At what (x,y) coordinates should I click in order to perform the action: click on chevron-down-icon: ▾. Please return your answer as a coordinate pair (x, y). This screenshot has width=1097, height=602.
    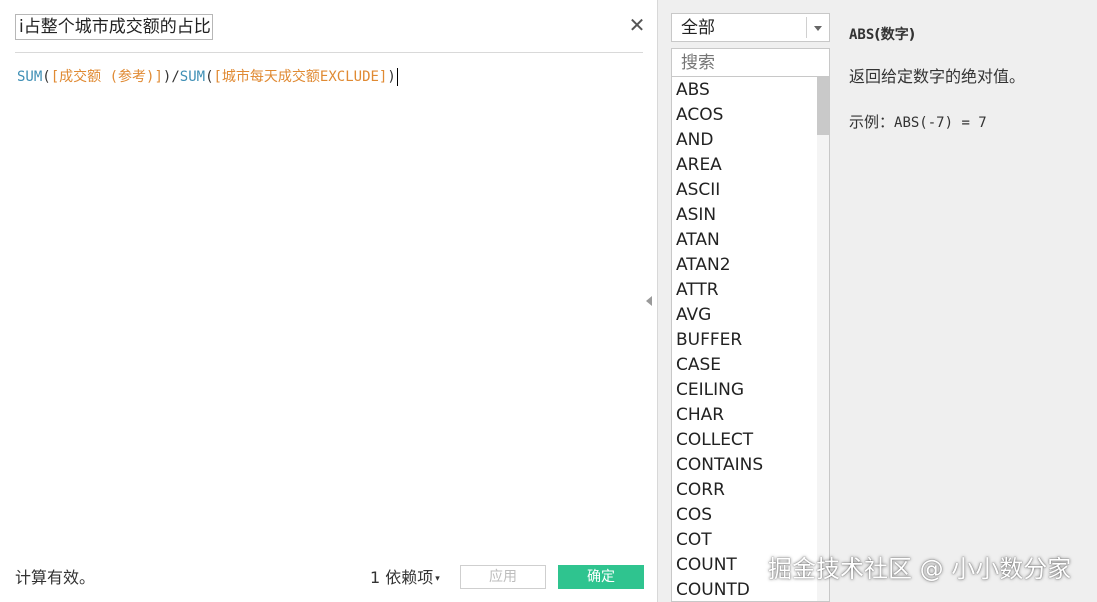
    Looking at the image, I should click on (437, 578).